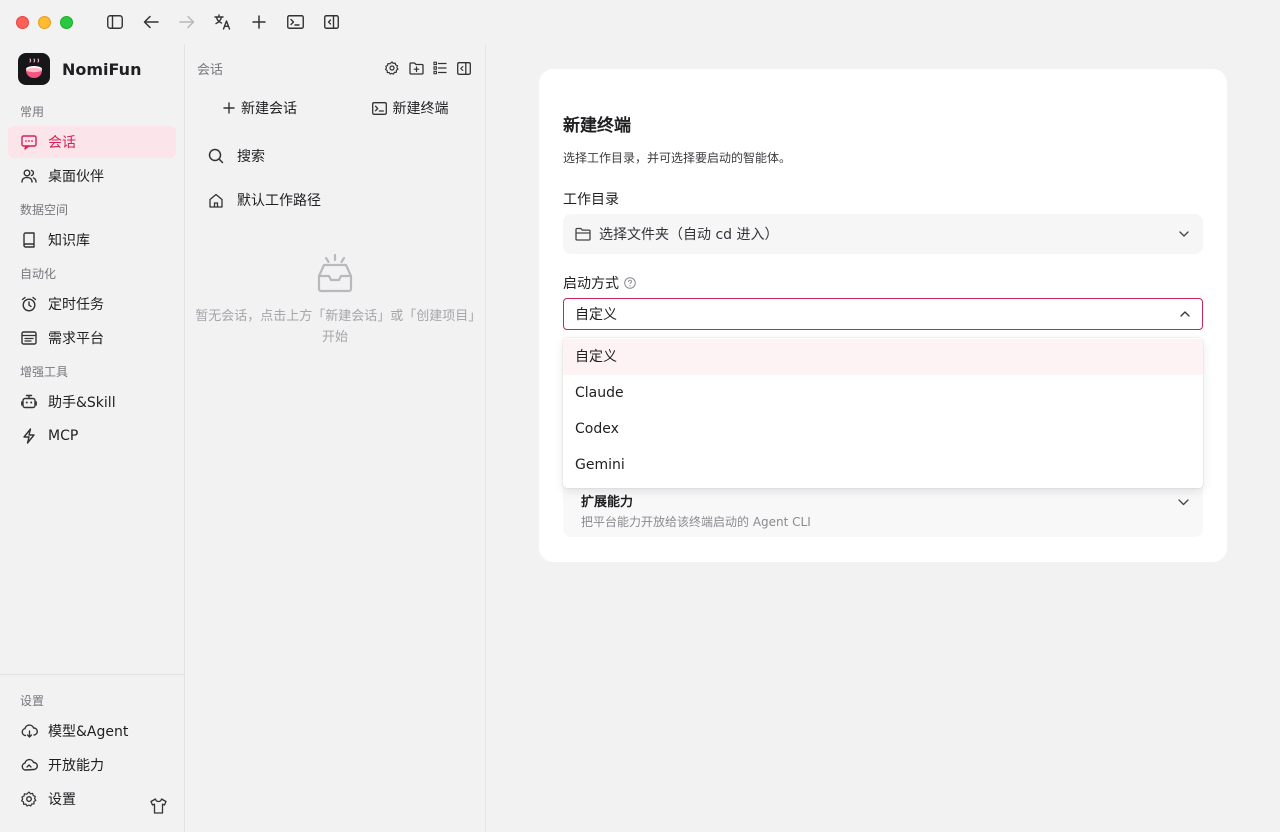  I want to click on brand-name: NomiFun, so click(102, 69).